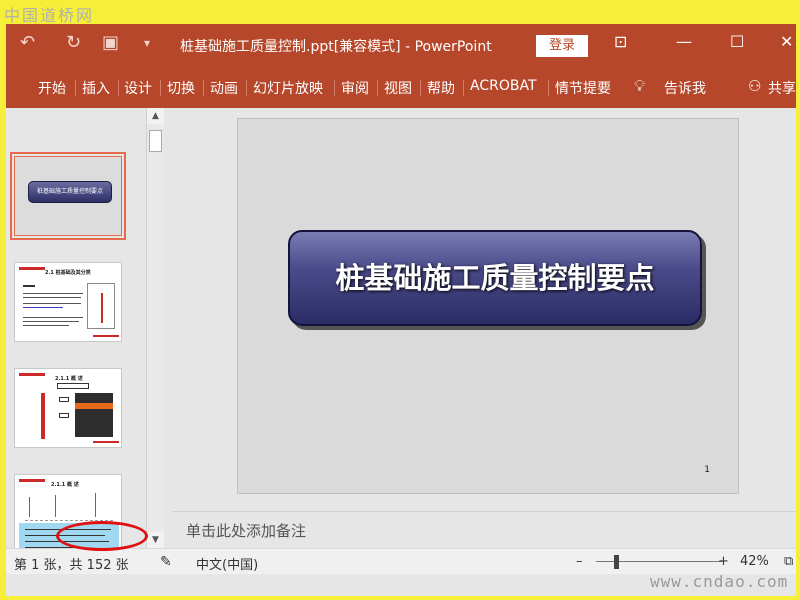  What do you see at coordinates (155, 328) in the screenshot?
I see `thumbnail-scrollbar: ▲ ▼` at bounding box center [155, 328].